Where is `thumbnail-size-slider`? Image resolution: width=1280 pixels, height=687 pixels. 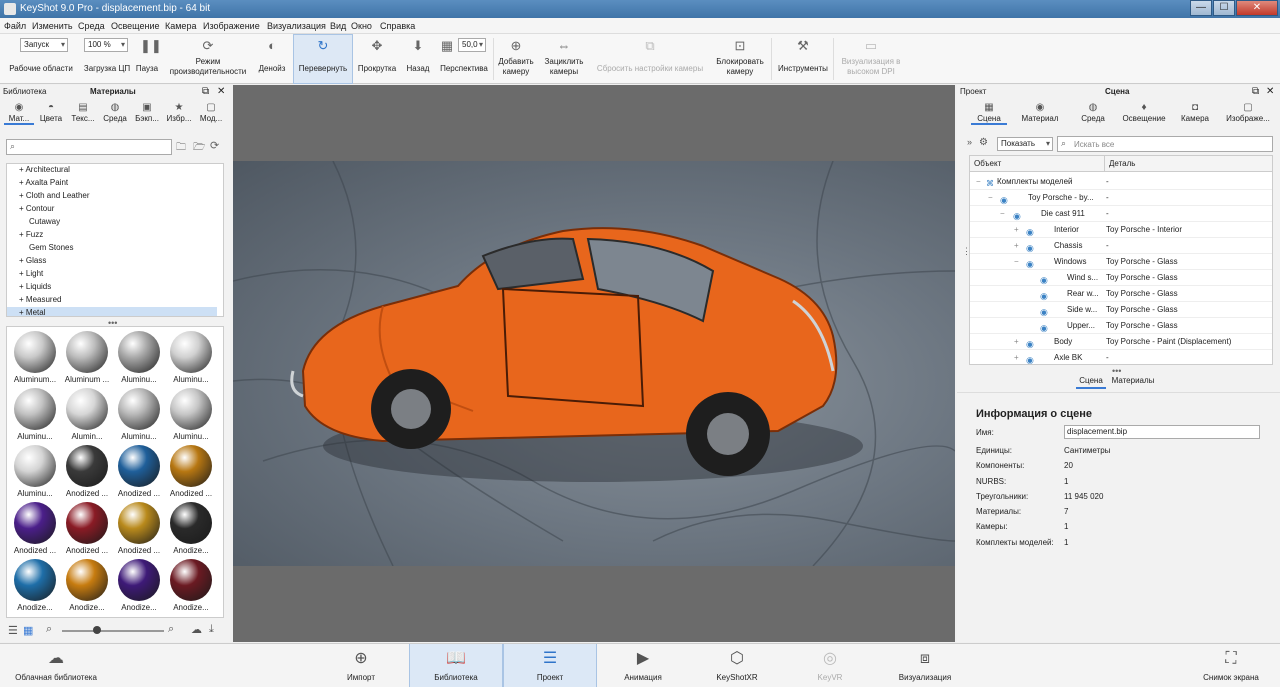 thumbnail-size-slider is located at coordinates (113, 631).